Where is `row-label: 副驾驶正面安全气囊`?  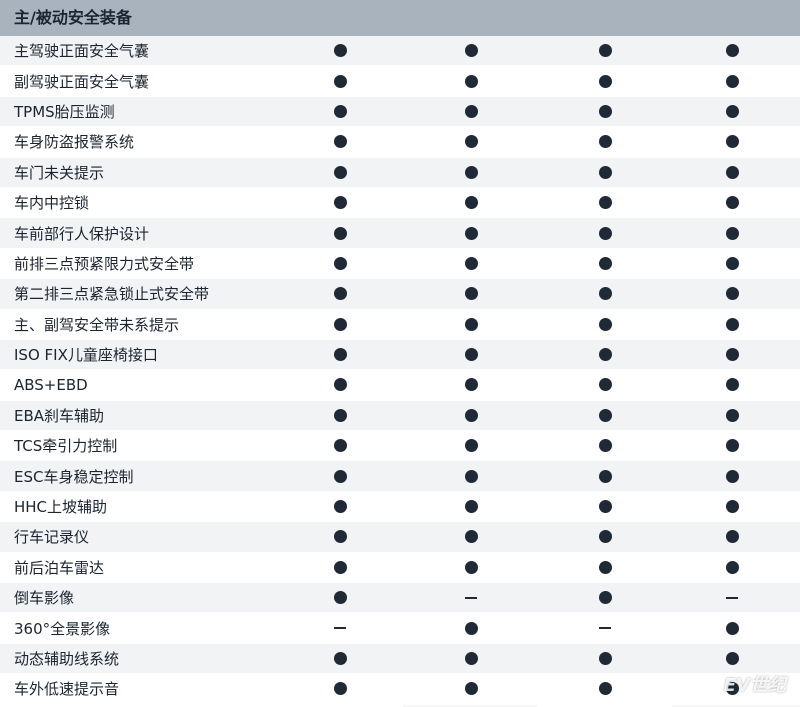 row-label: 副驾驶正面安全气囊 is located at coordinates (82, 81).